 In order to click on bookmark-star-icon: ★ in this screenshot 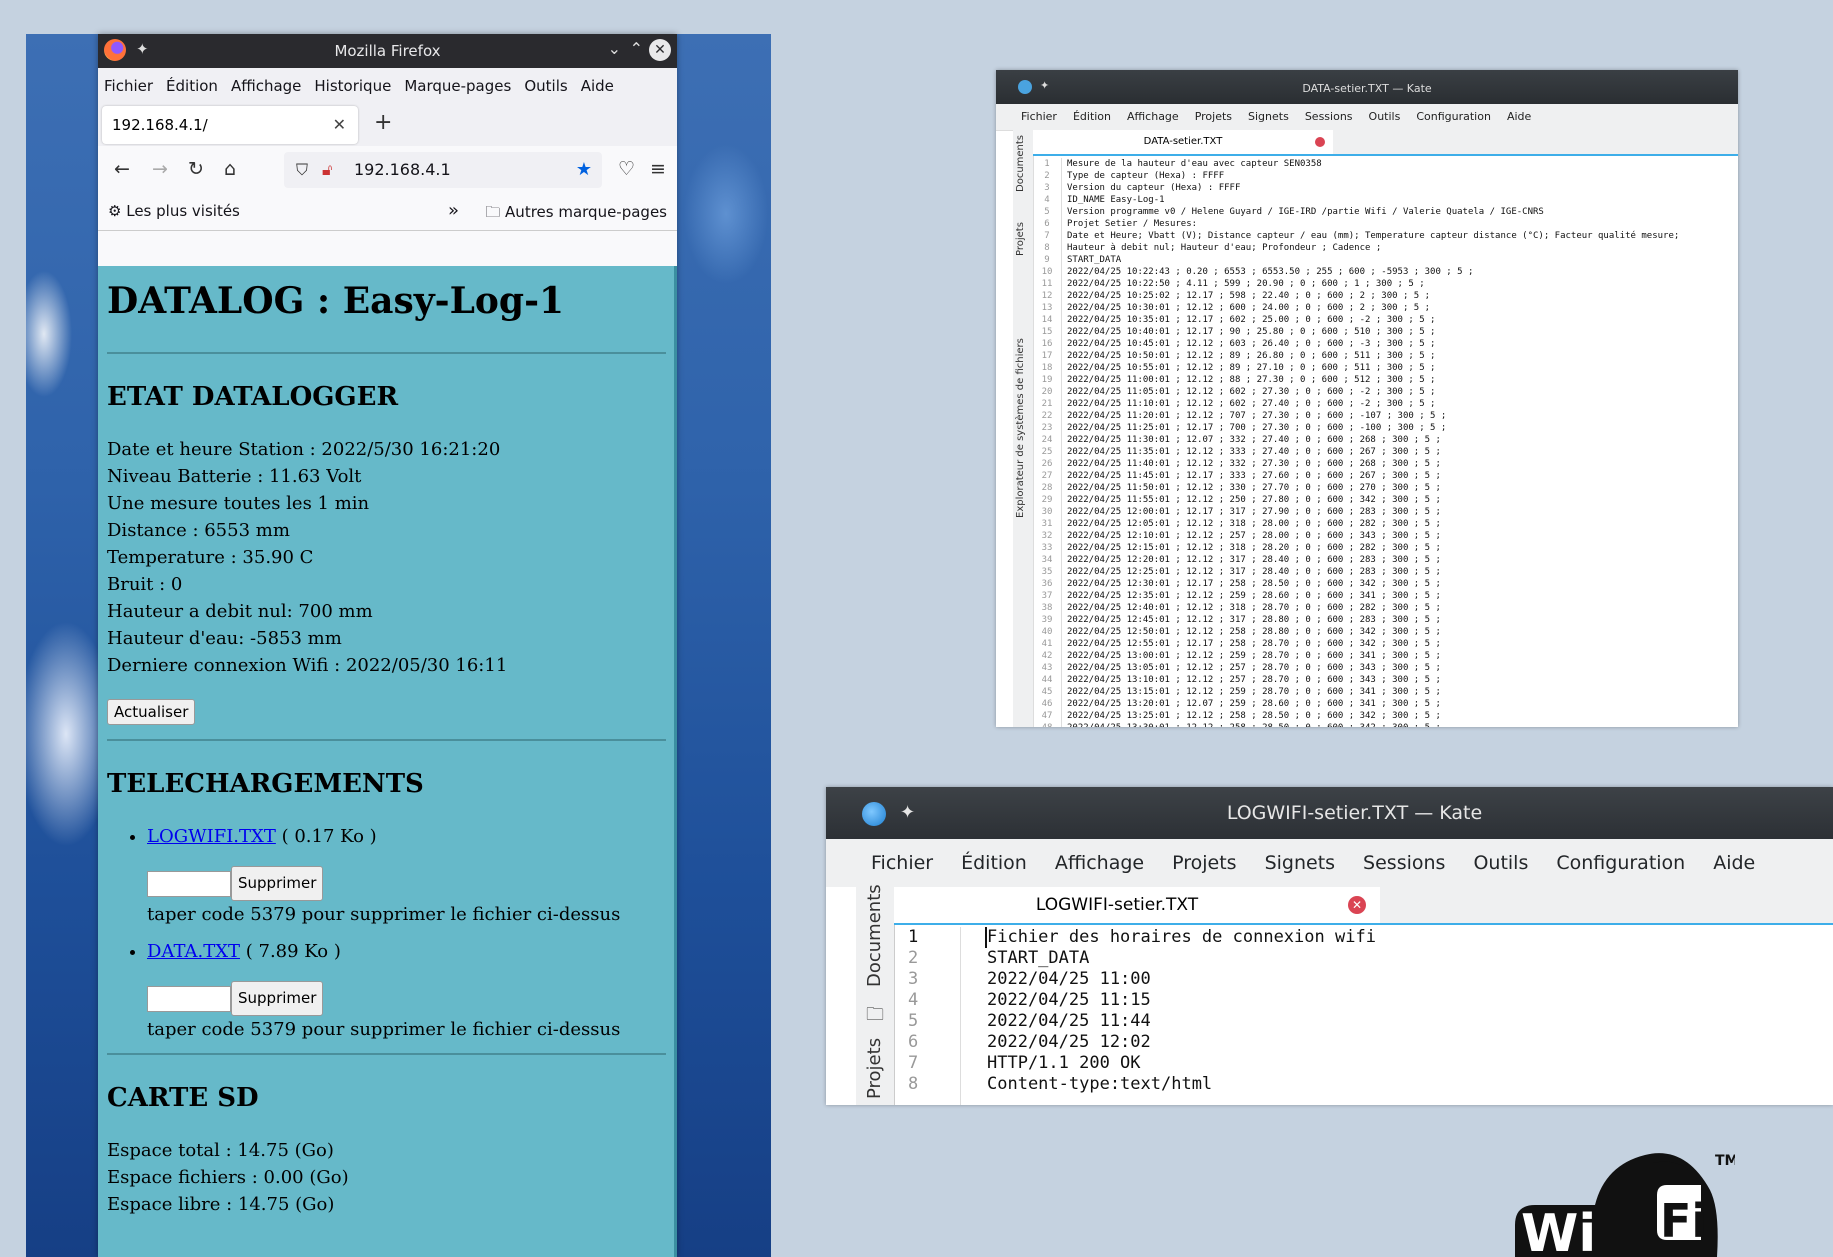, I will do `click(584, 170)`.